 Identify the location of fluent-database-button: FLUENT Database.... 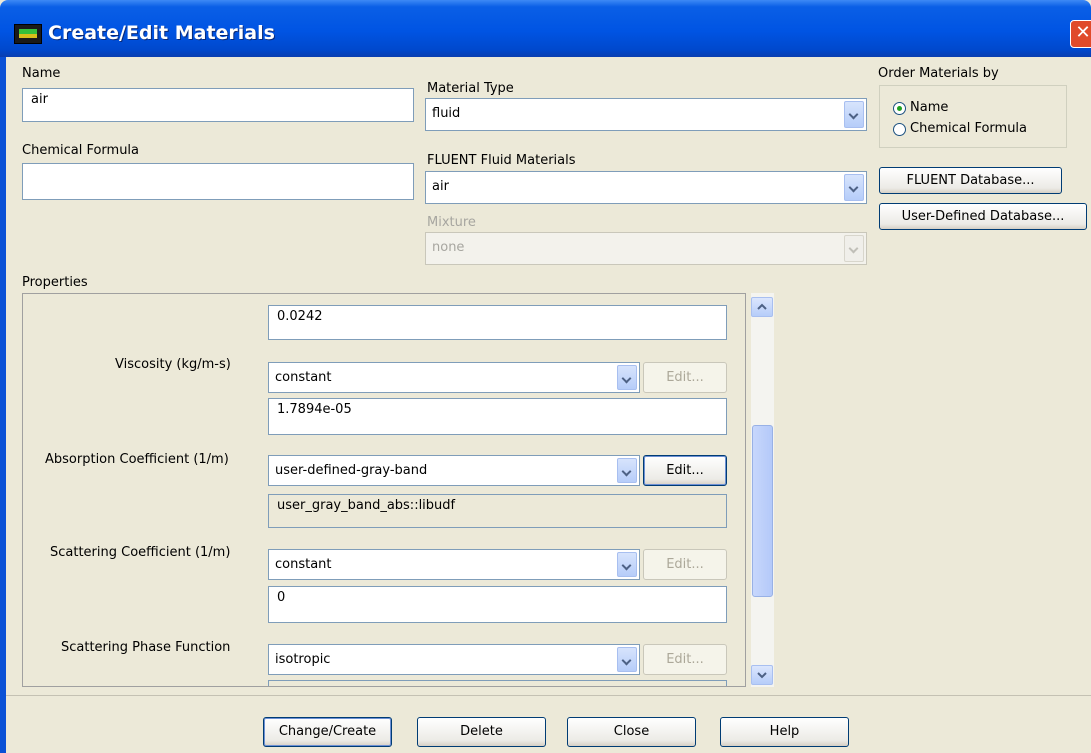
(970, 180).